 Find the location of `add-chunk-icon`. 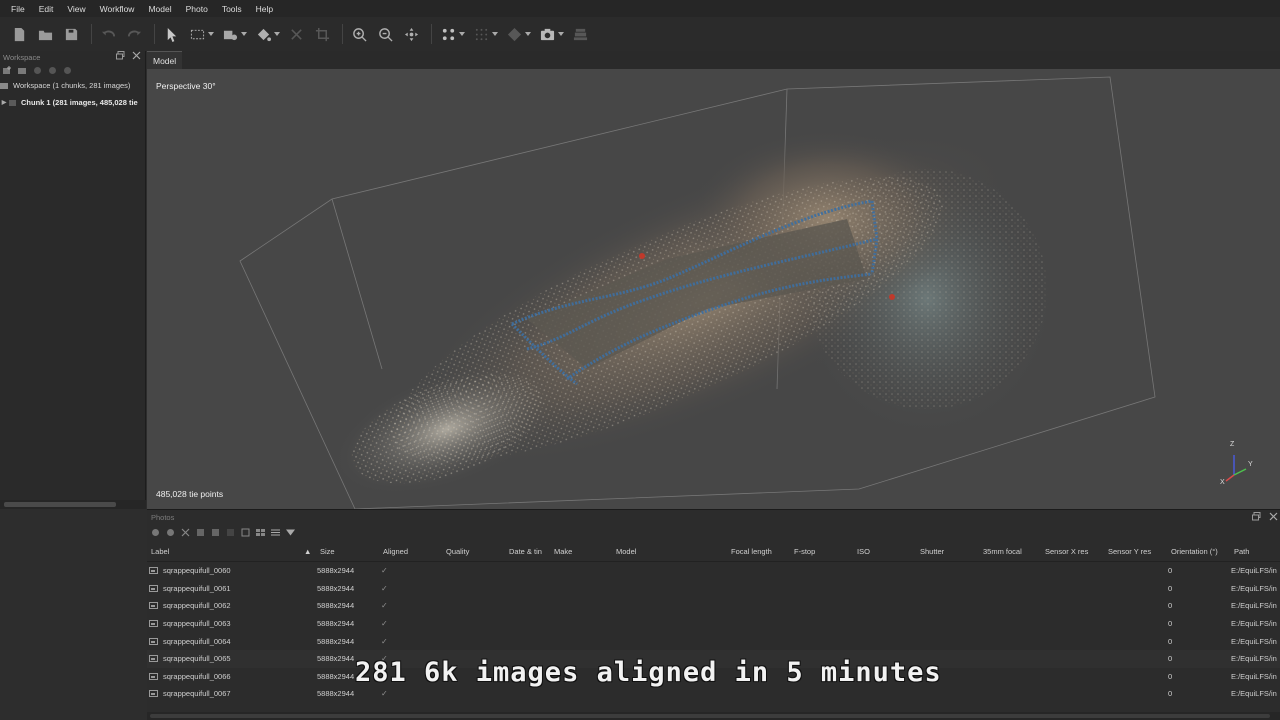

add-chunk-icon is located at coordinates (7, 70).